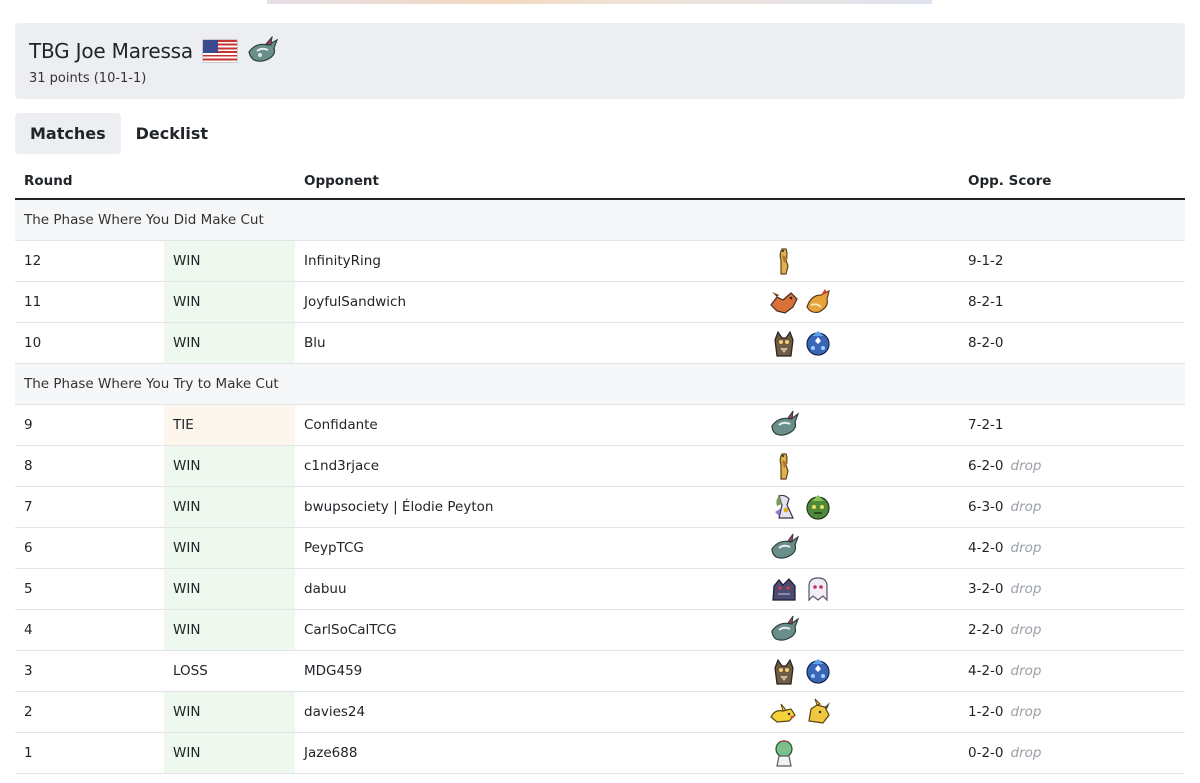 The width and height of the screenshot is (1200, 783). Describe the element at coordinates (527, 712) in the screenshot. I see `opponent-name: davies24` at that location.